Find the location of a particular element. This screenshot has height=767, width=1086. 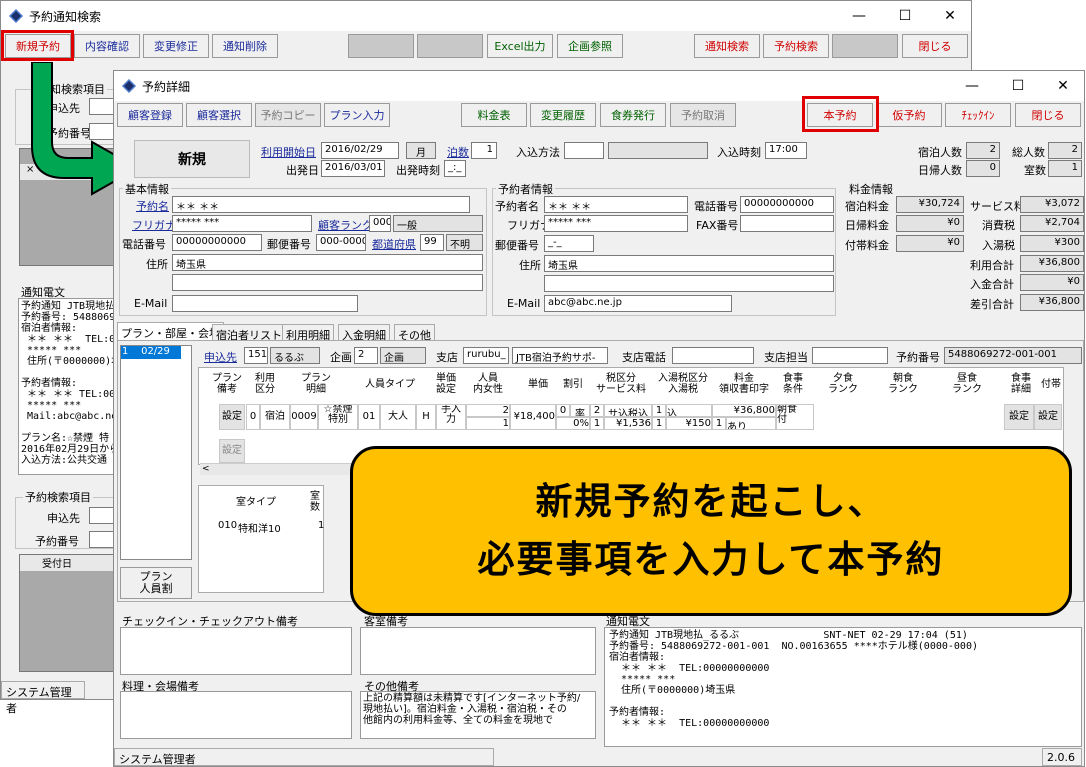

customer-rank-code: 000 is located at coordinates (380, 223).